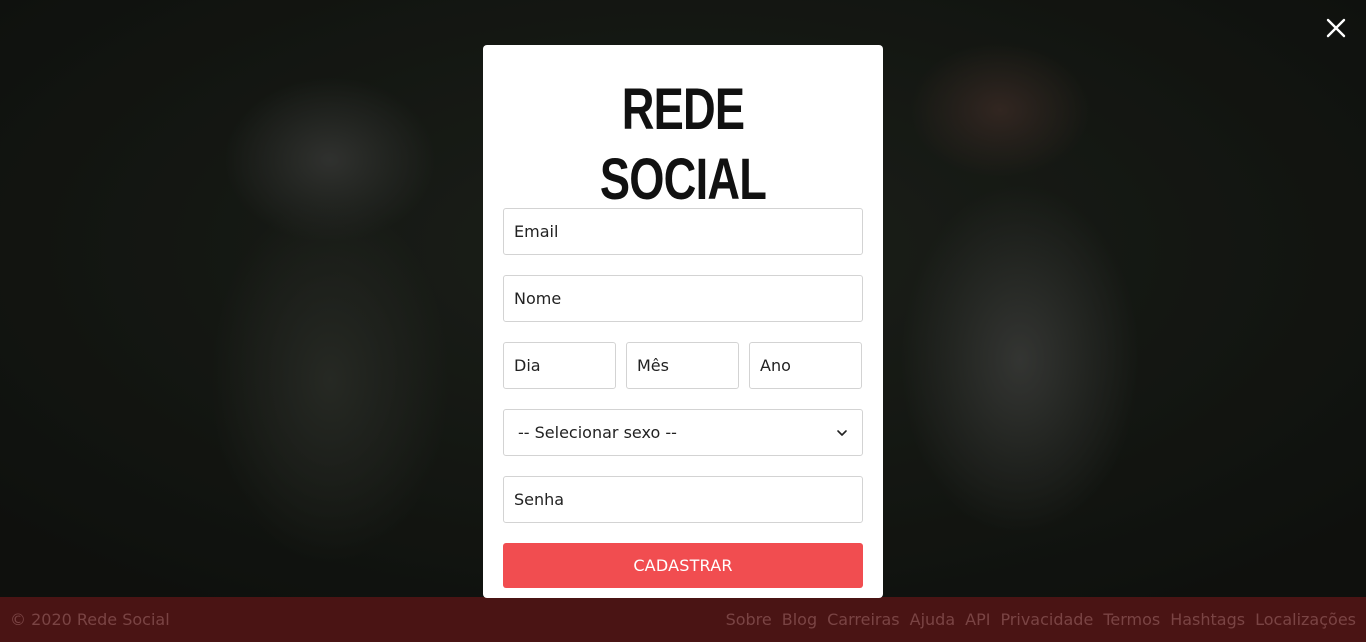 This screenshot has width=1366, height=642. I want to click on footer-link-termos: Termos, so click(1131, 619).